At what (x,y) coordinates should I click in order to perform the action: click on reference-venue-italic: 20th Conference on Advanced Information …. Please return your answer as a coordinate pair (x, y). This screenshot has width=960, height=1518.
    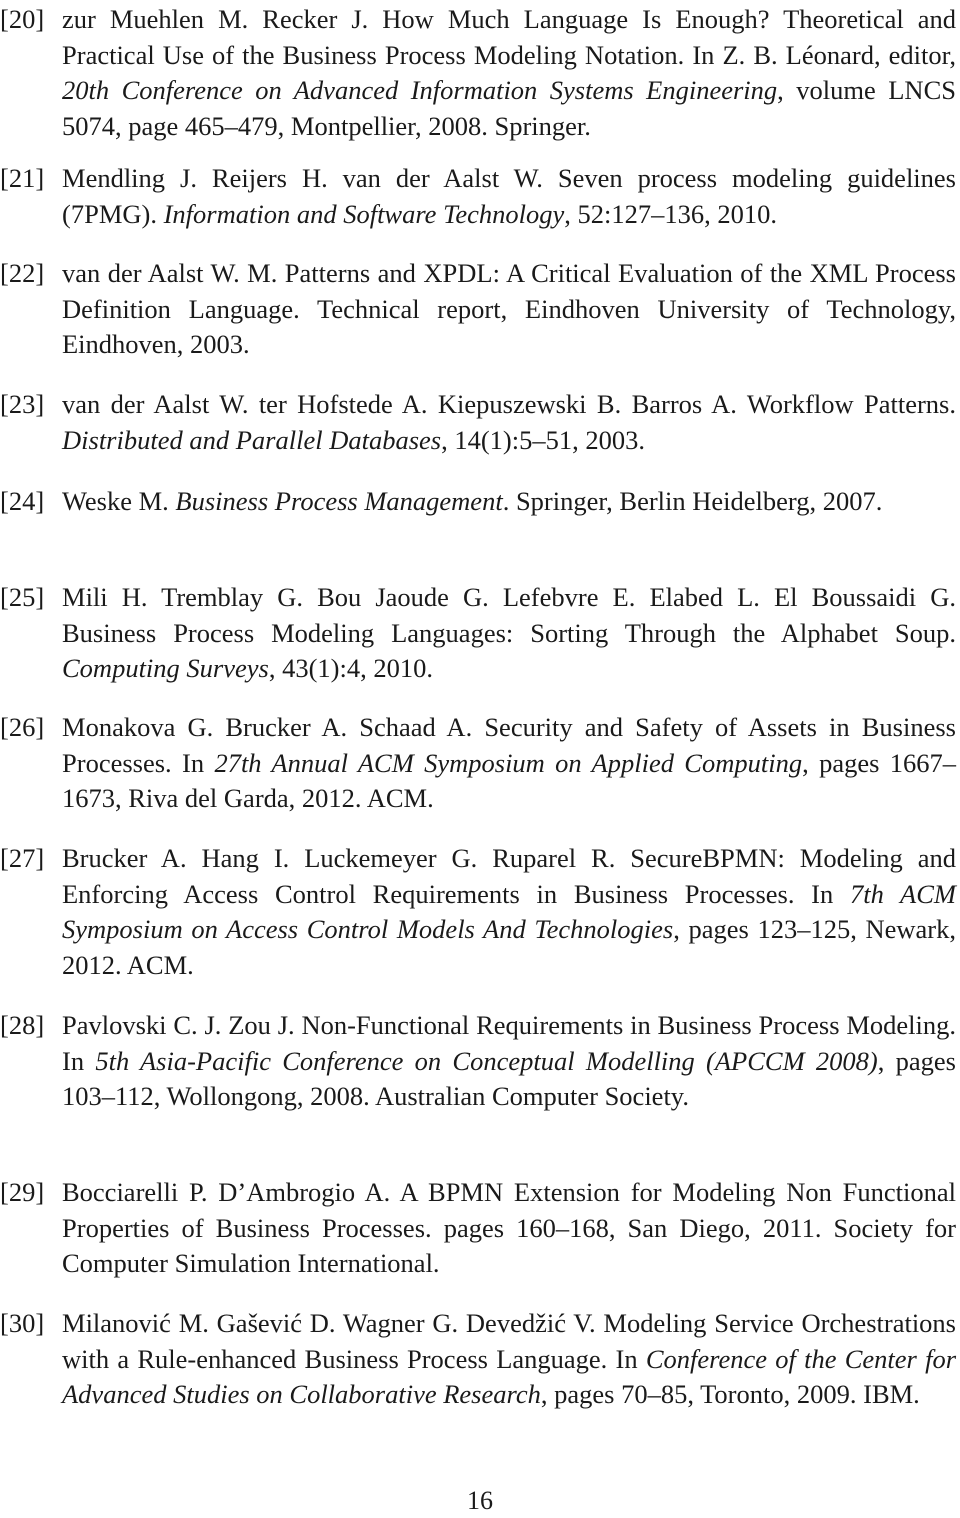
    Looking at the image, I should click on (420, 90).